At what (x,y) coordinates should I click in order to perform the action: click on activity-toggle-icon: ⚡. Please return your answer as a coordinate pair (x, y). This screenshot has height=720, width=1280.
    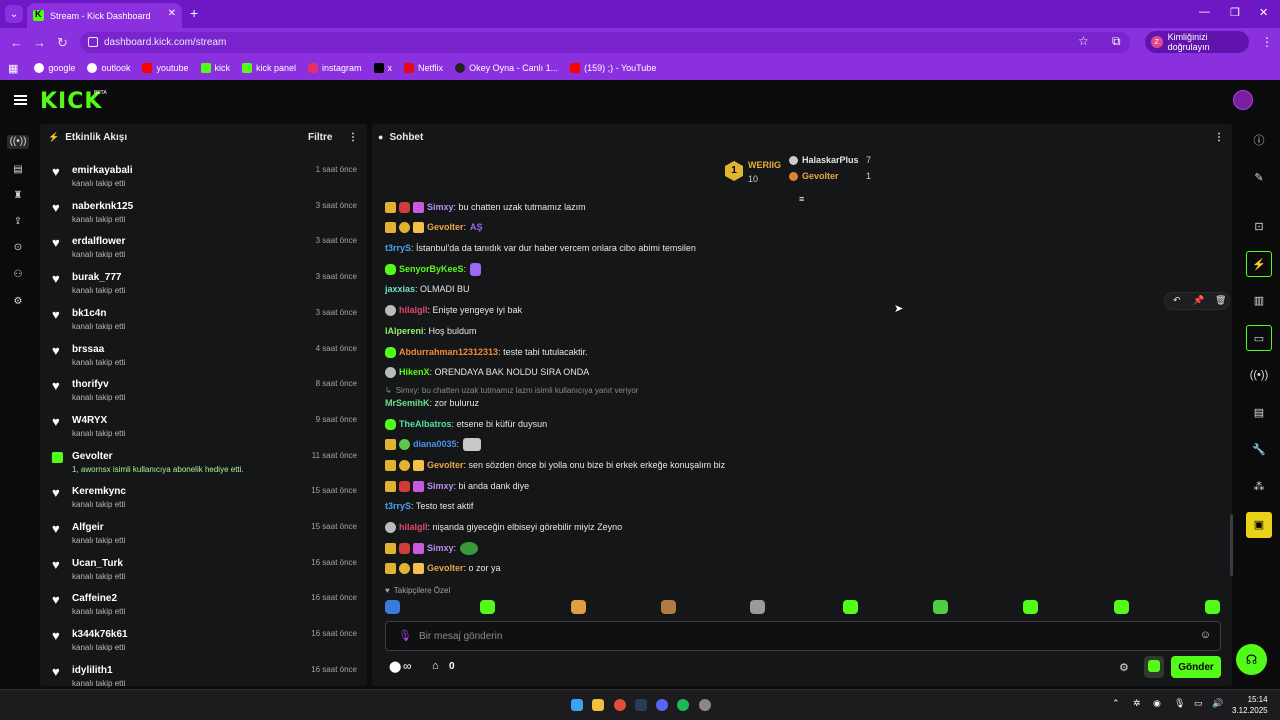
    Looking at the image, I should click on (1259, 264).